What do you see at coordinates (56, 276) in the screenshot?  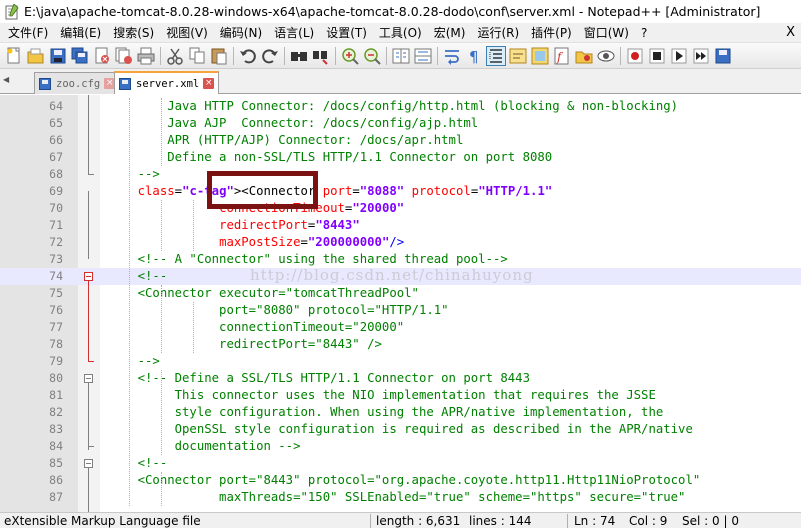 I see `line-number: 74` at bounding box center [56, 276].